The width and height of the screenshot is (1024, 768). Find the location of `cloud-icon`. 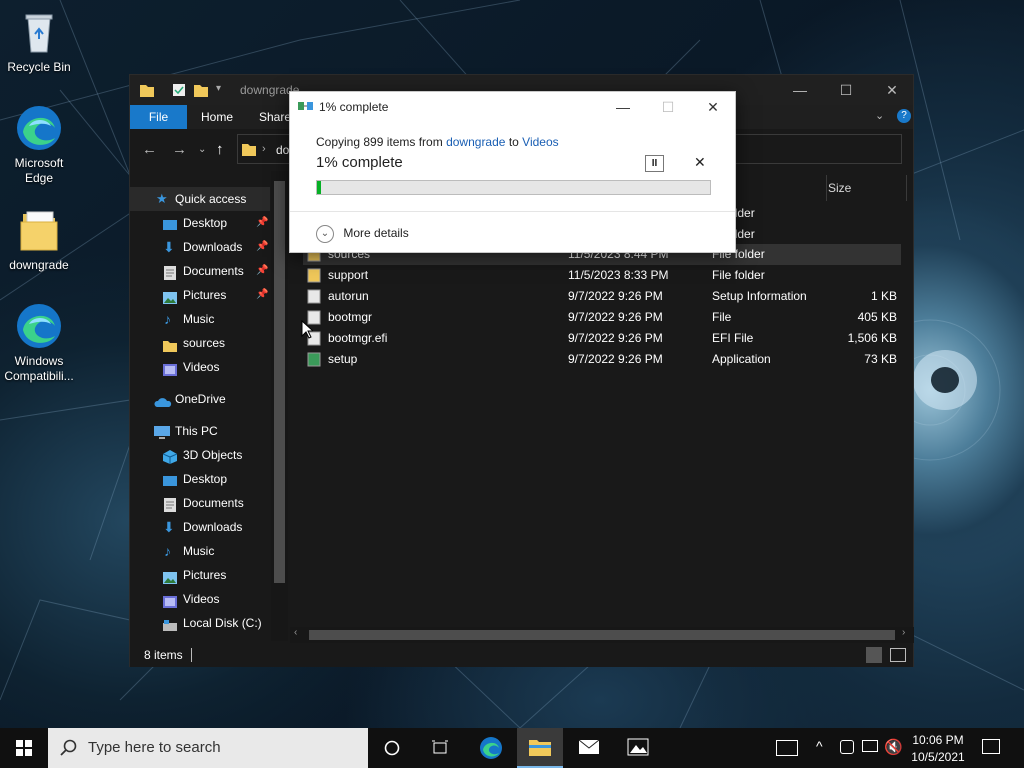

cloud-icon is located at coordinates (163, 399).